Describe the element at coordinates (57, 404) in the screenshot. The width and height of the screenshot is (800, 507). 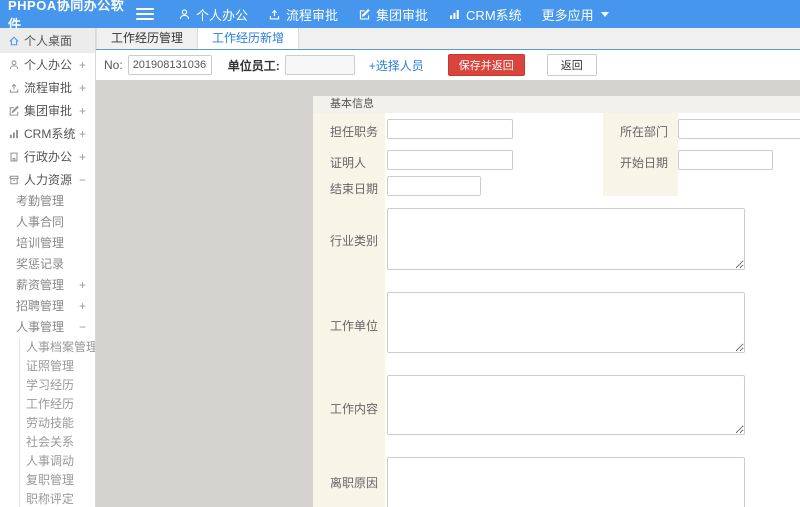
I see `sidebar-item-work-history: 工作经历` at that location.